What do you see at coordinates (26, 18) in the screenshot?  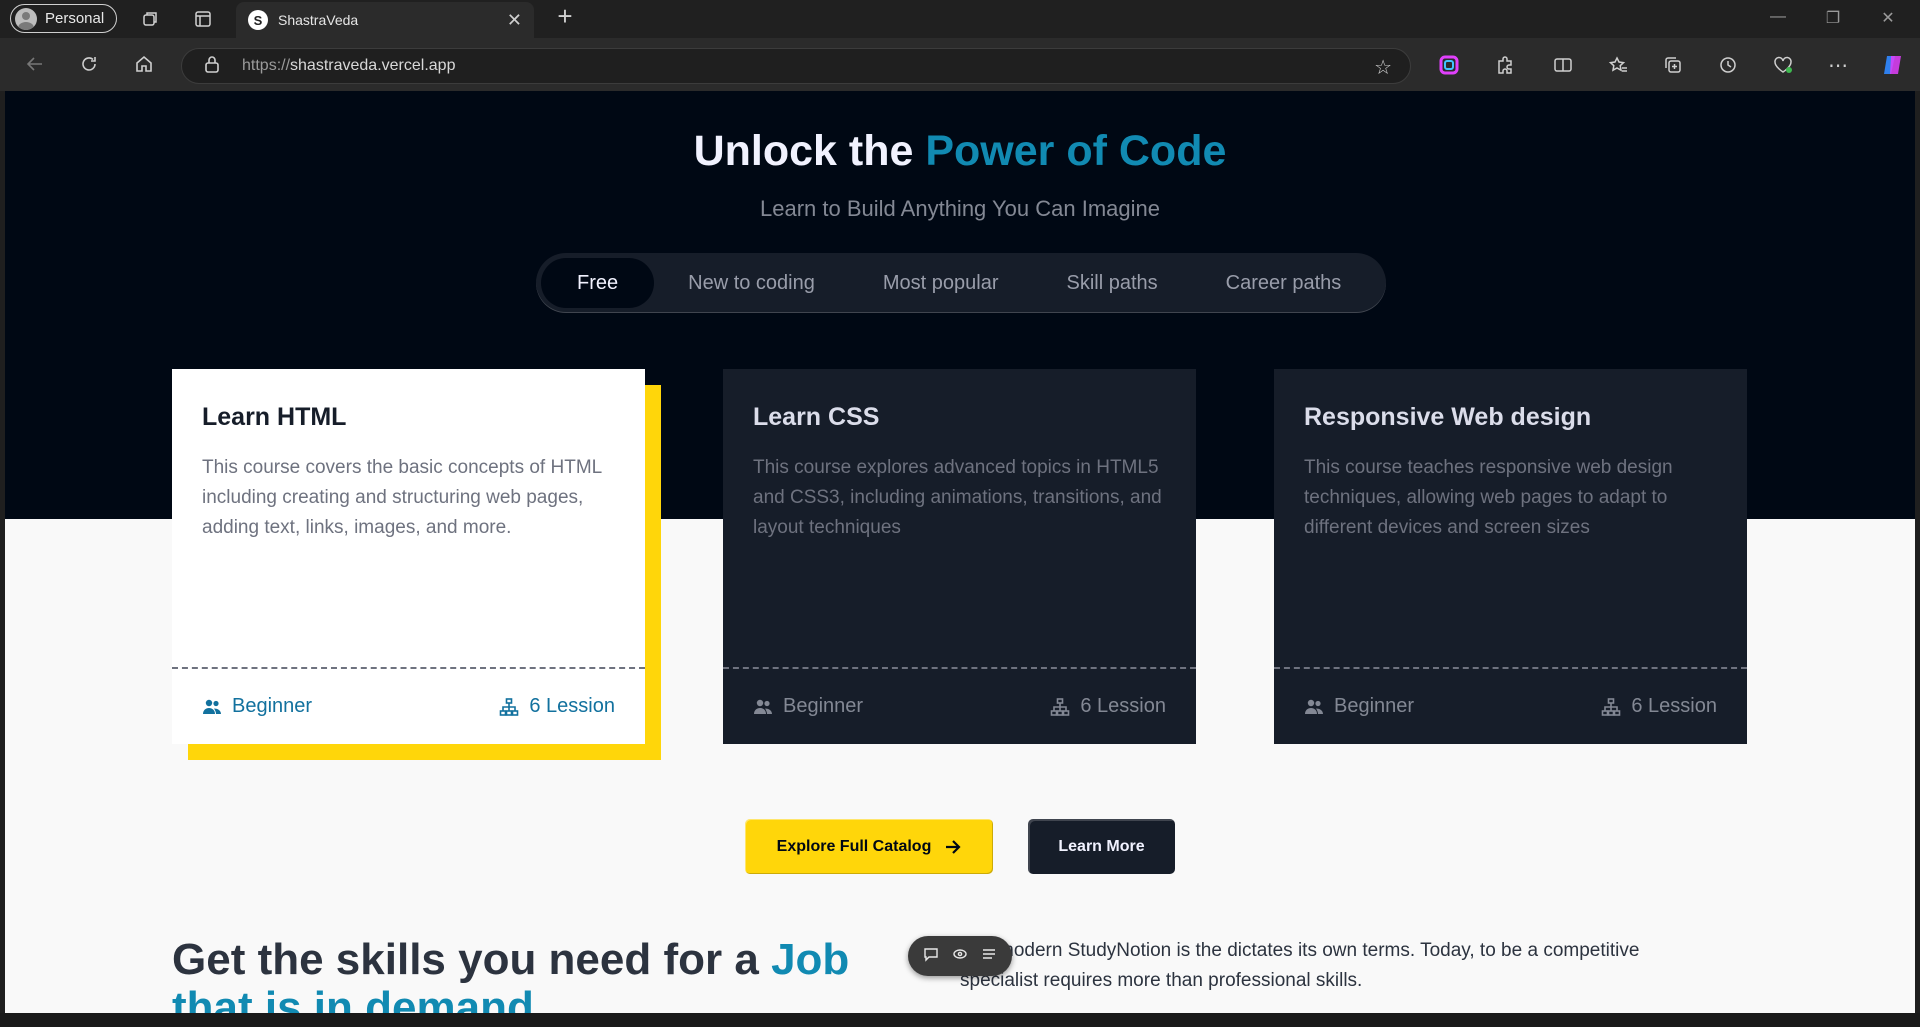 I see `avatar-icon` at bounding box center [26, 18].